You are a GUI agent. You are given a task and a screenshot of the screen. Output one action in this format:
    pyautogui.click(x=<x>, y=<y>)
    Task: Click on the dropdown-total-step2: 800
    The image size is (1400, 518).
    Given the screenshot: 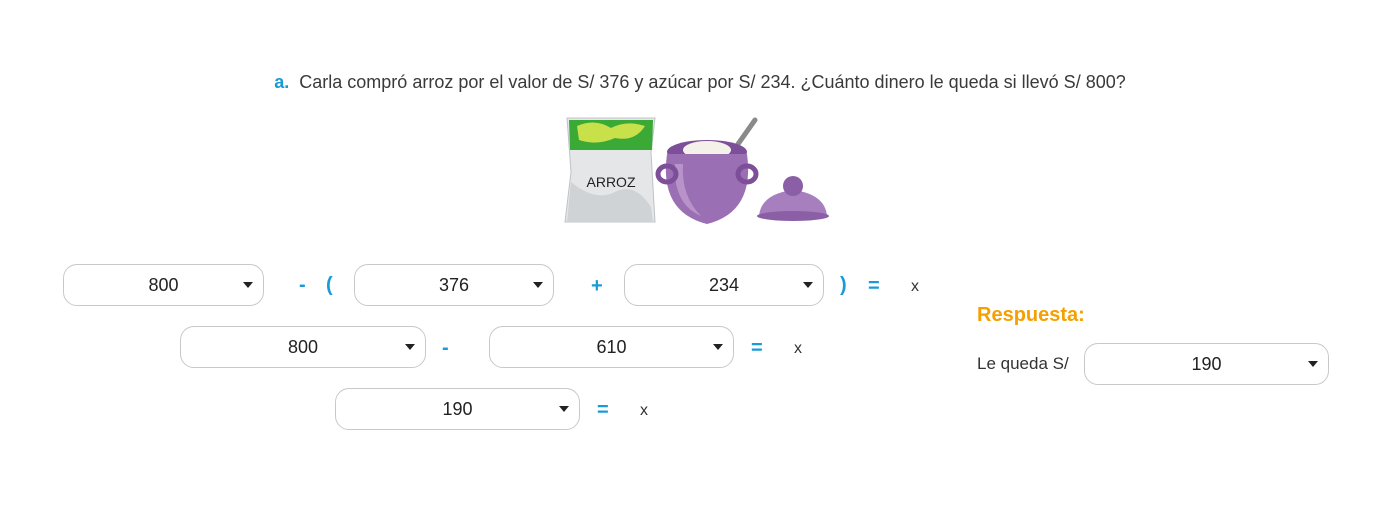 What is the action you would take?
    pyautogui.click(x=303, y=347)
    